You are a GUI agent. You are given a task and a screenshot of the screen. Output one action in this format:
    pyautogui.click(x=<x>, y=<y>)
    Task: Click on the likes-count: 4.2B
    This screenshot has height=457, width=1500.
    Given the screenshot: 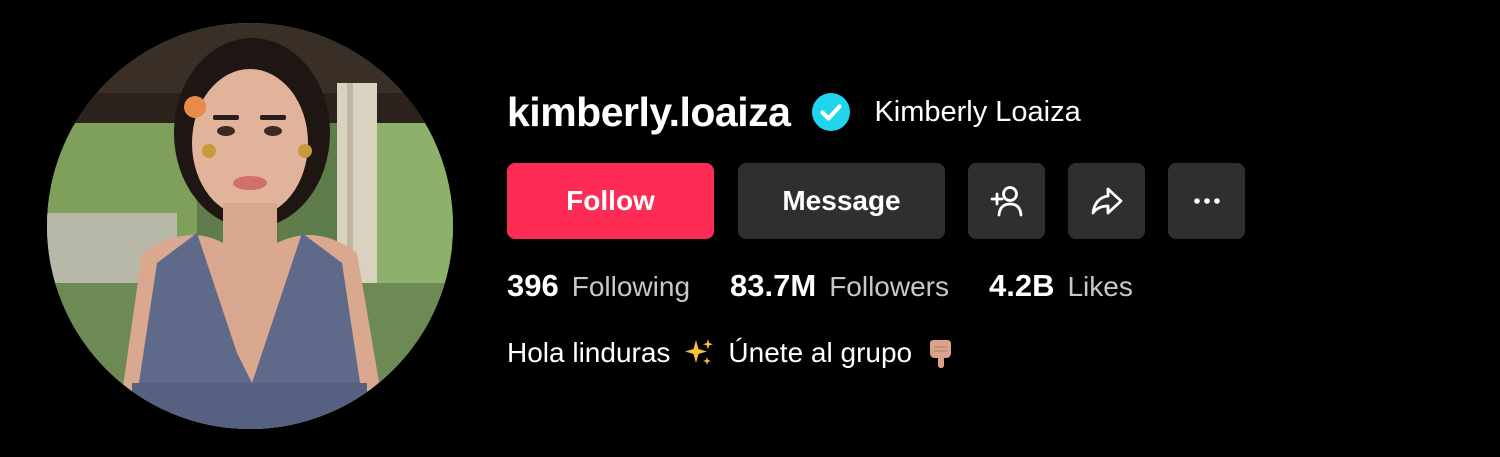 What is the action you would take?
    pyautogui.click(x=1022, y=285)
    